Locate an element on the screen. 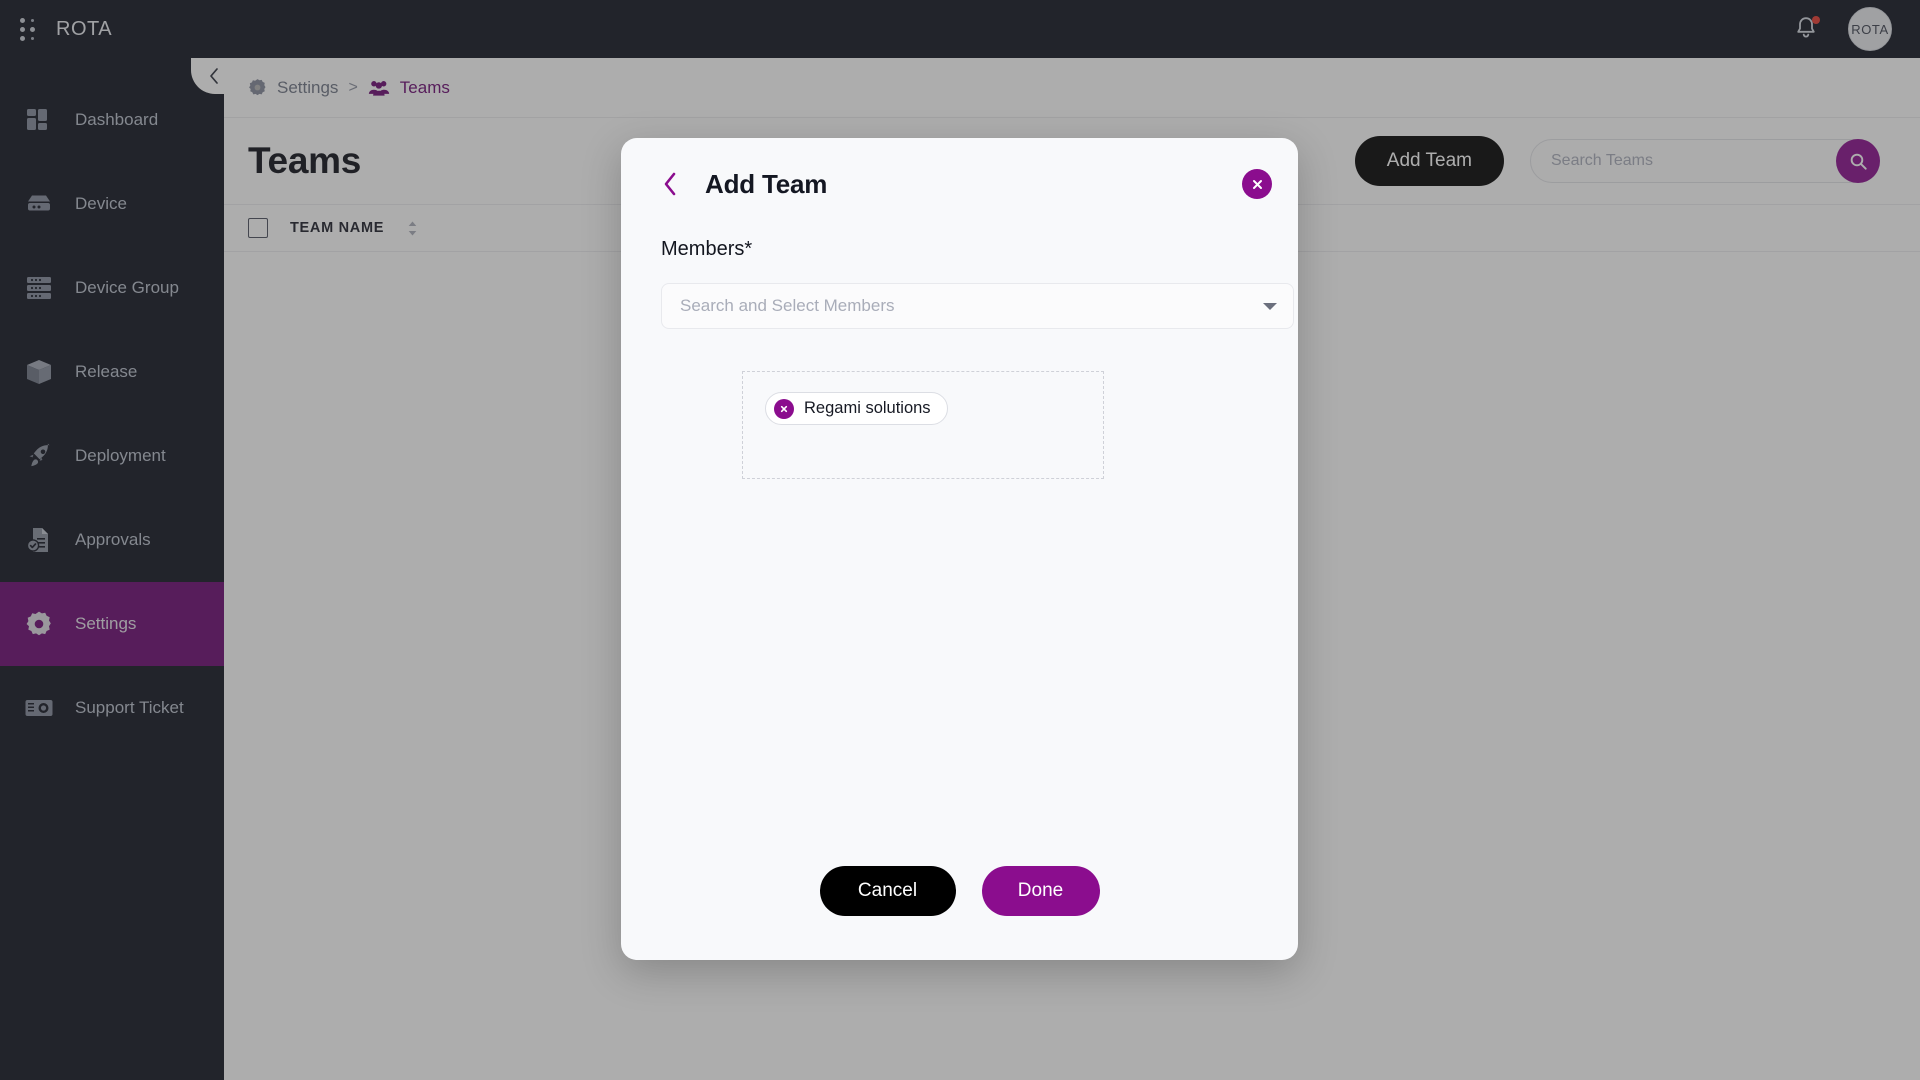 The height and width of the screenshot is (1080, 1920). chevron-down-icon is located at coordinates (1270, 306).